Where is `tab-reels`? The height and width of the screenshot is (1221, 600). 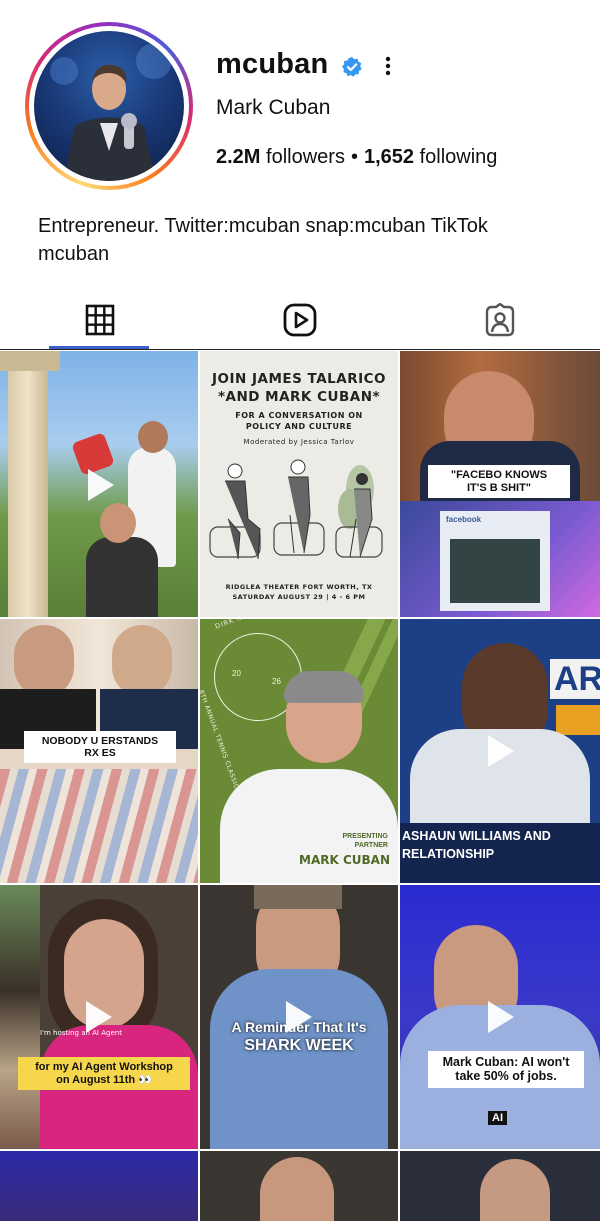 tab-reels is located at coordinates (300, 320).